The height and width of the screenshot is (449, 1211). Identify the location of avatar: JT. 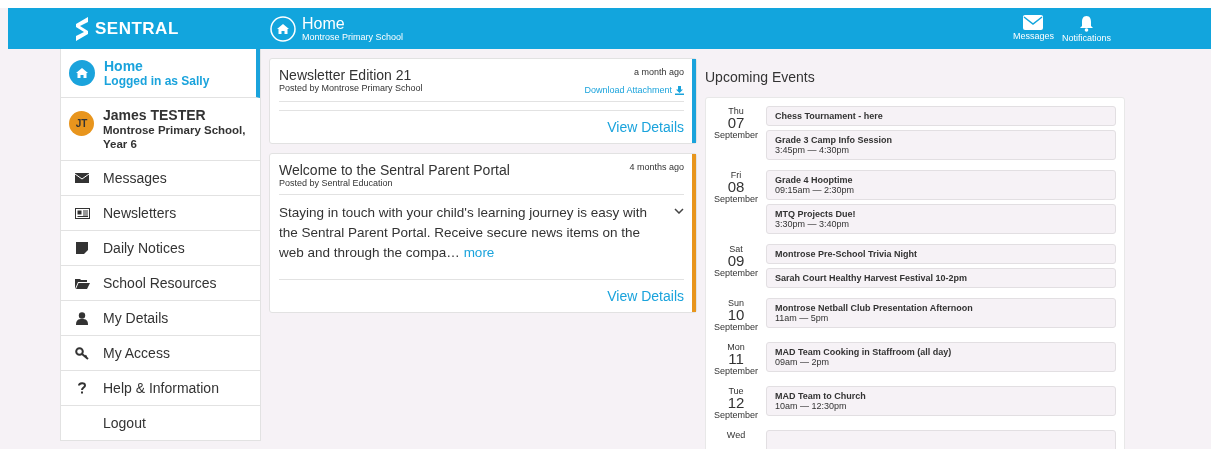
(81, 123).